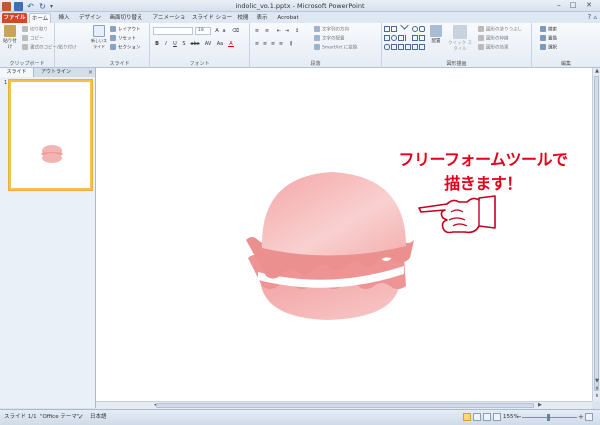  What do you see at coordinates (14, 18) in the screenshot?
I see `tab-file: ファイル` at bounding box center [14, 18].